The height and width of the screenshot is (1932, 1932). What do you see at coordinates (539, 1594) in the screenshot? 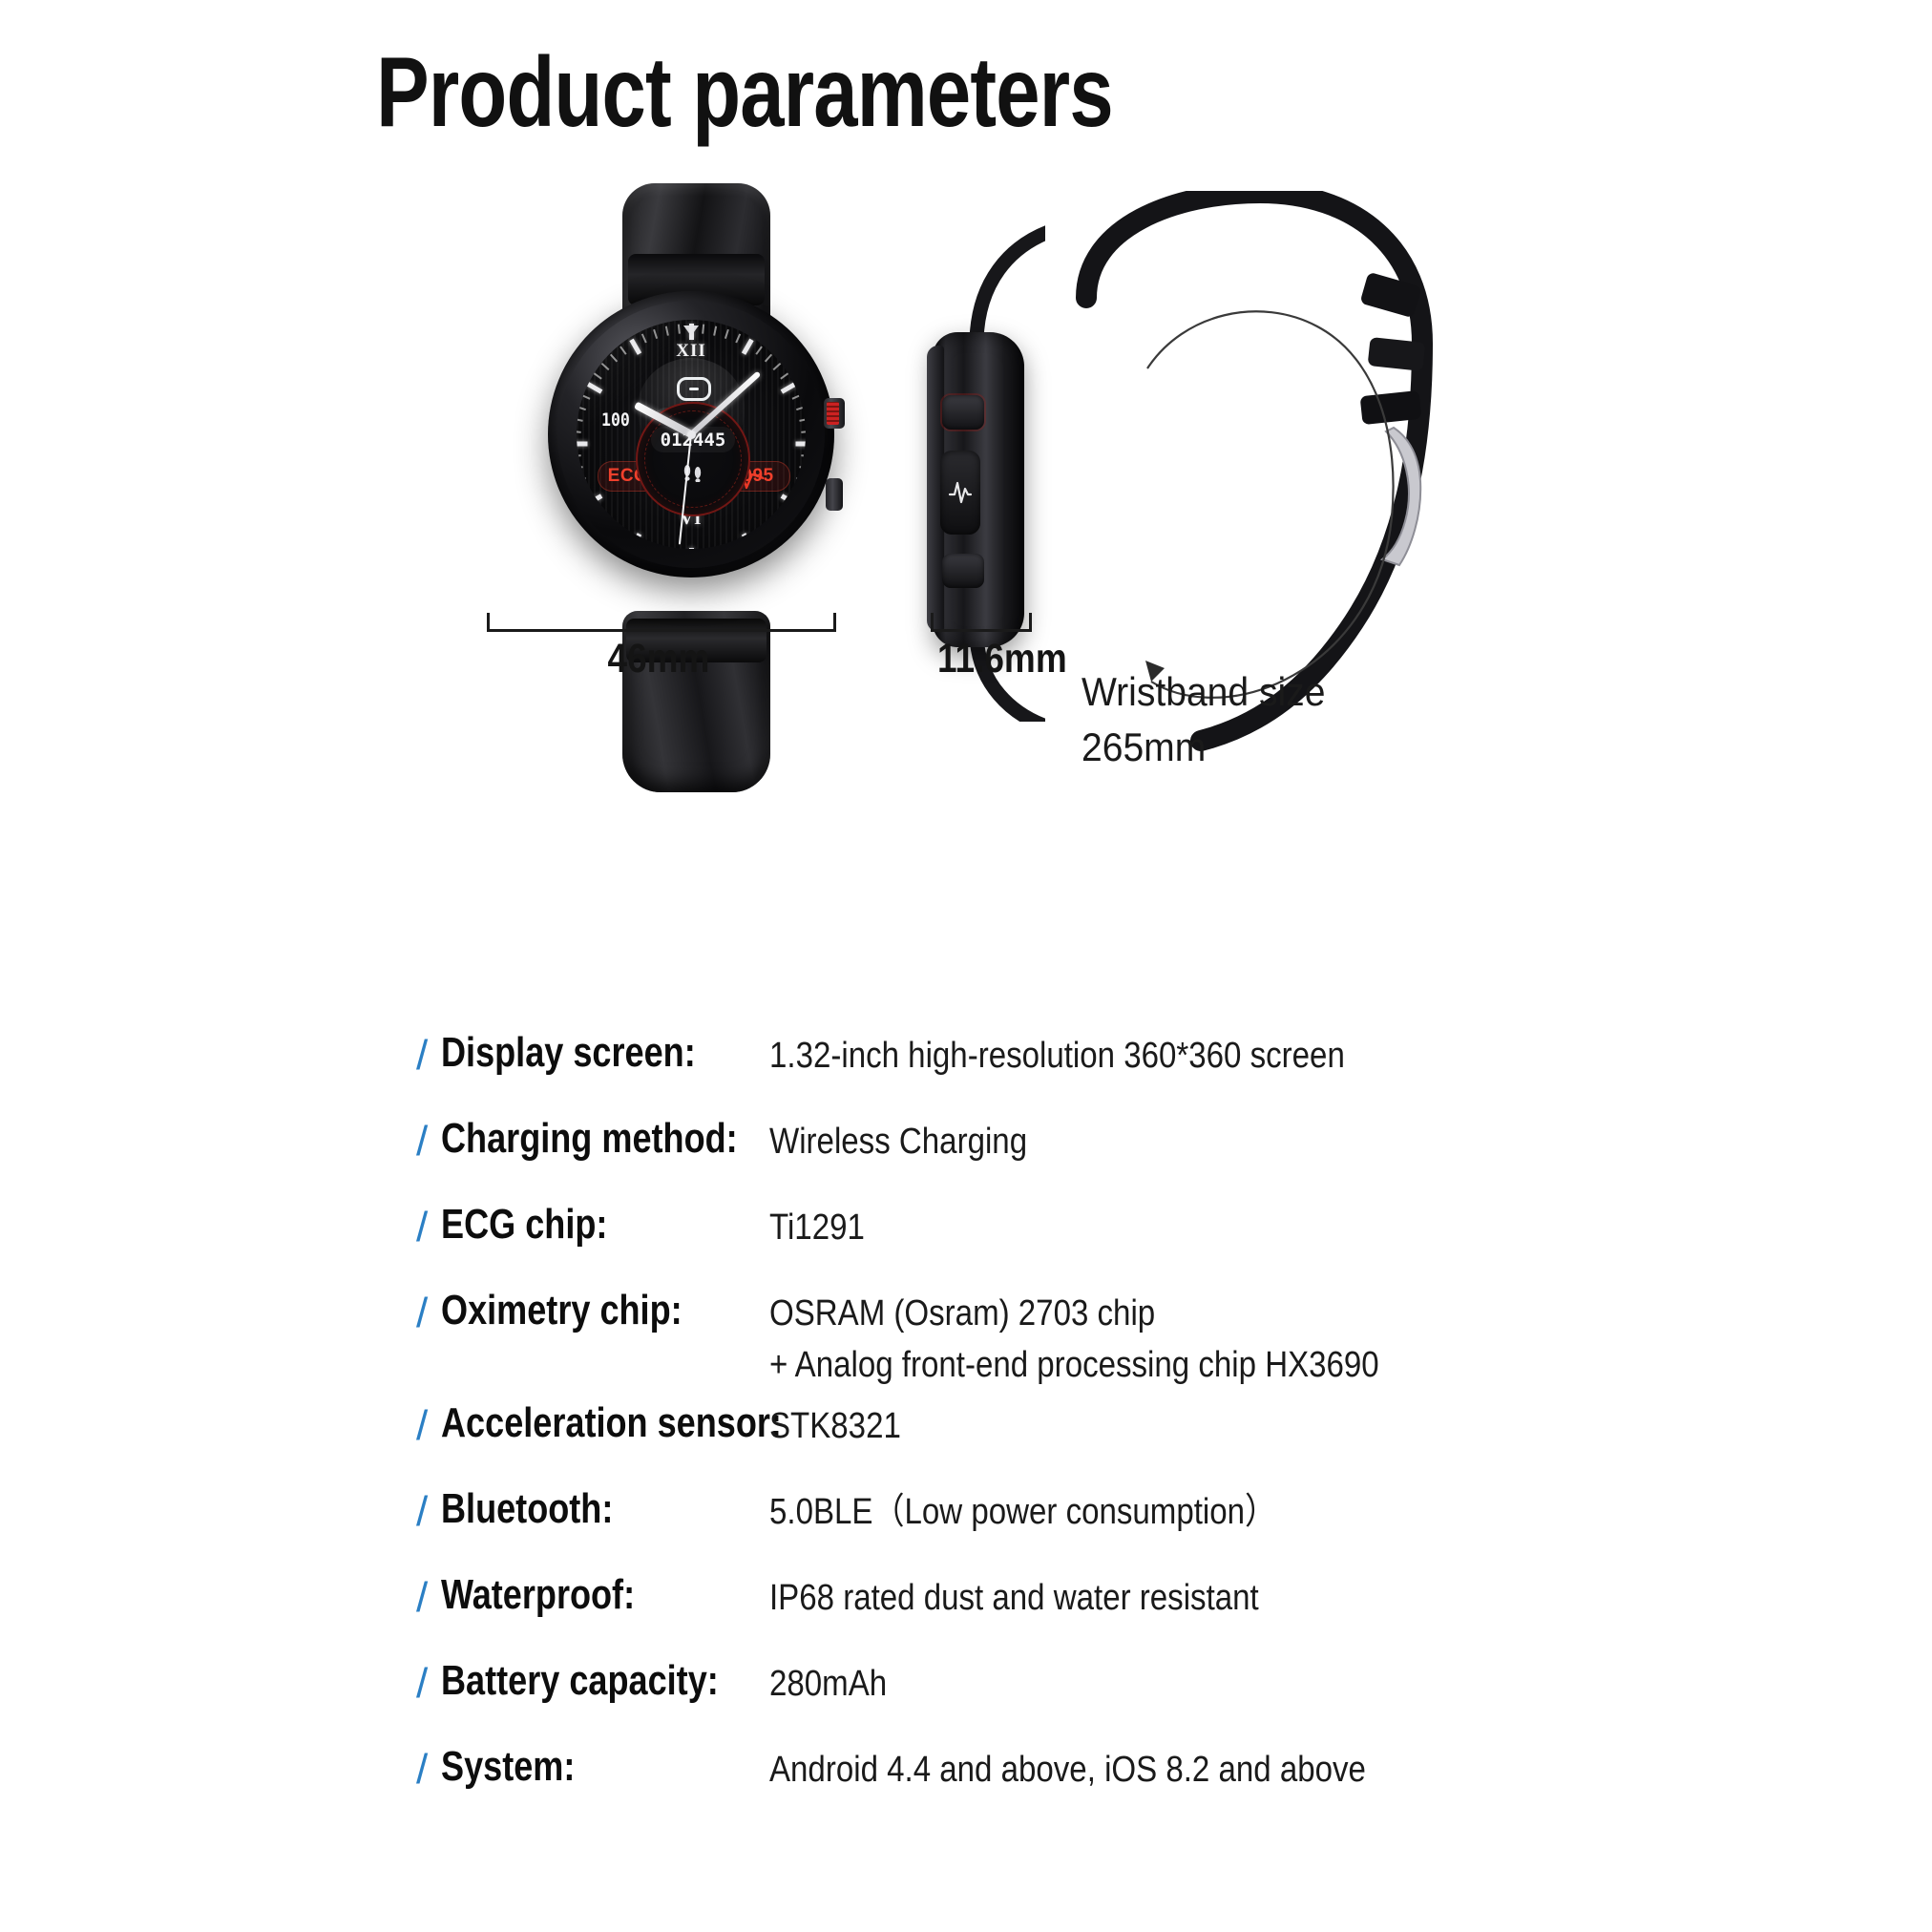
I see `spec-label: Waterproof:` at bounding box center [539, 1594].